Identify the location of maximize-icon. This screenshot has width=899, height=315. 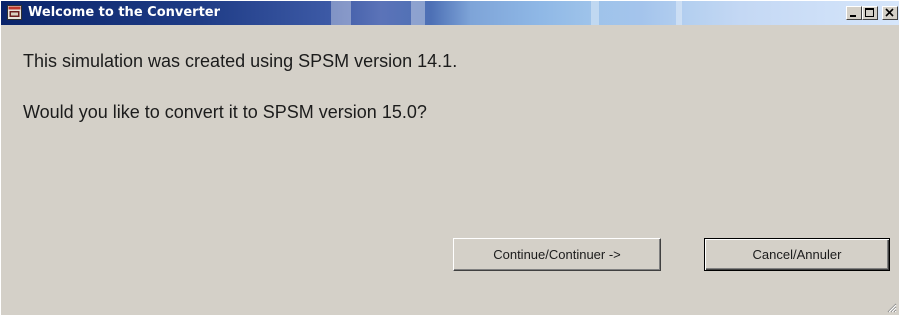
(869, 12).